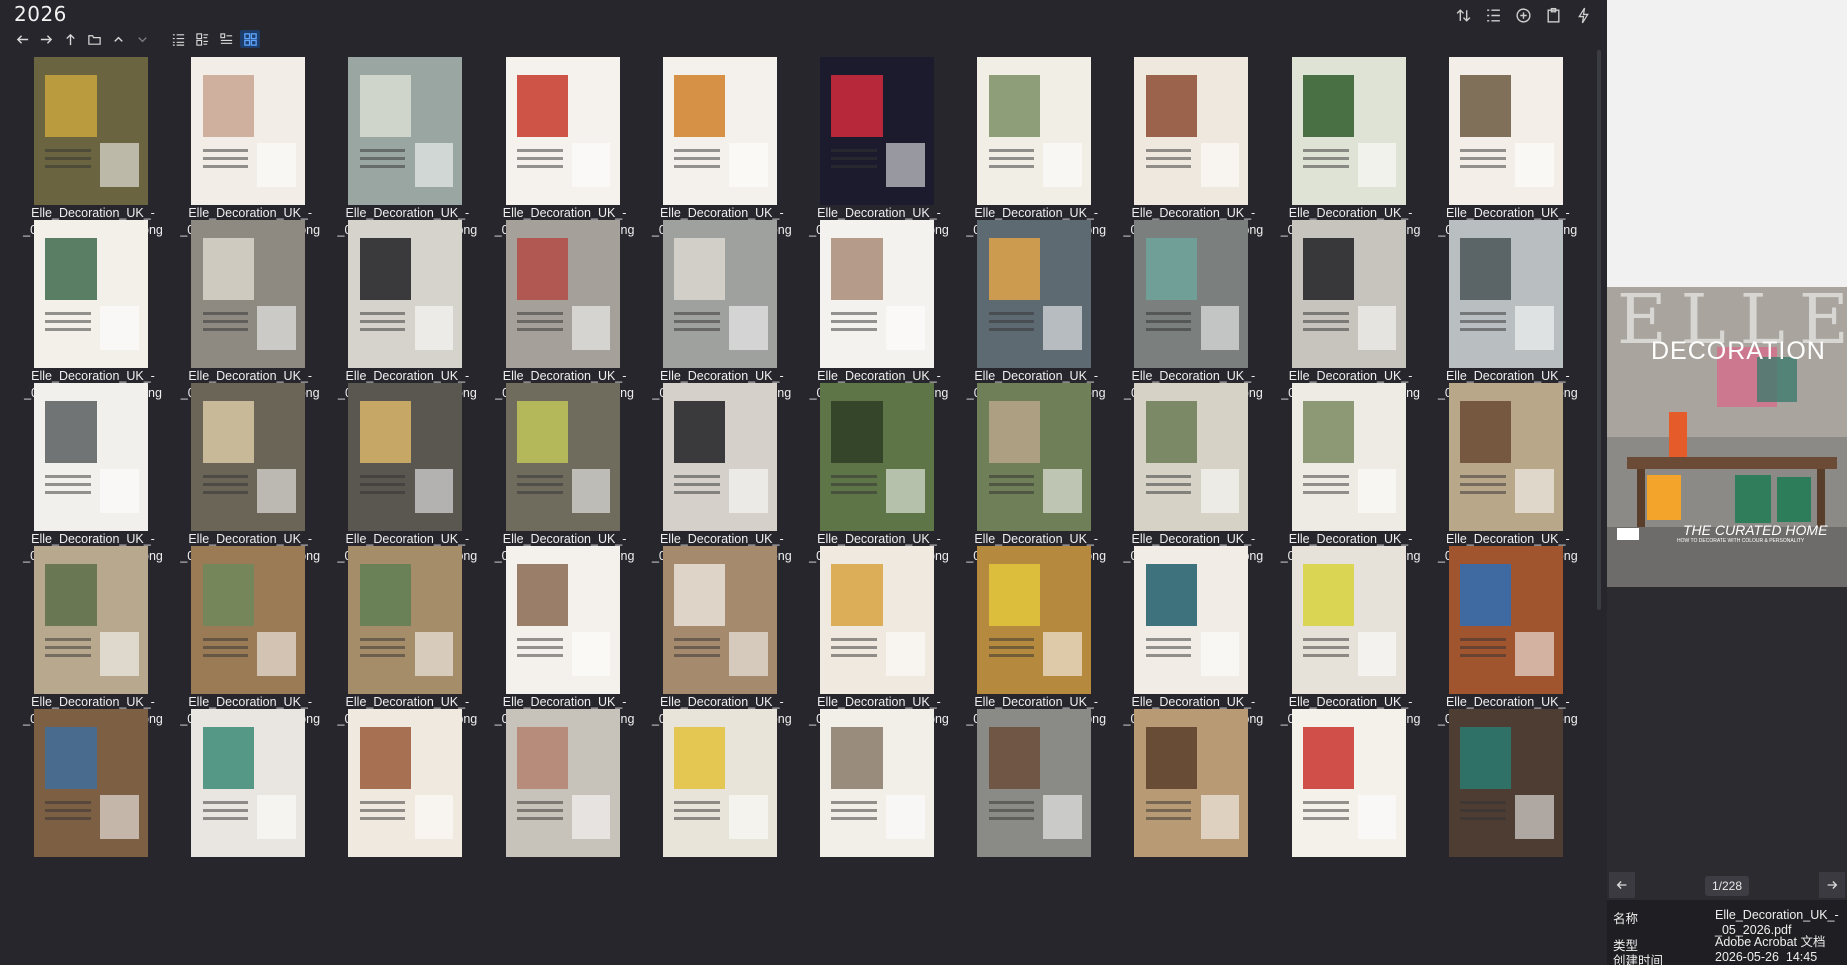 This screenshot has width=1847, height=965. What do you see at coordinates (22, 39) in the screenshot?
I see `back-icon` at bounding box center [22, 39].